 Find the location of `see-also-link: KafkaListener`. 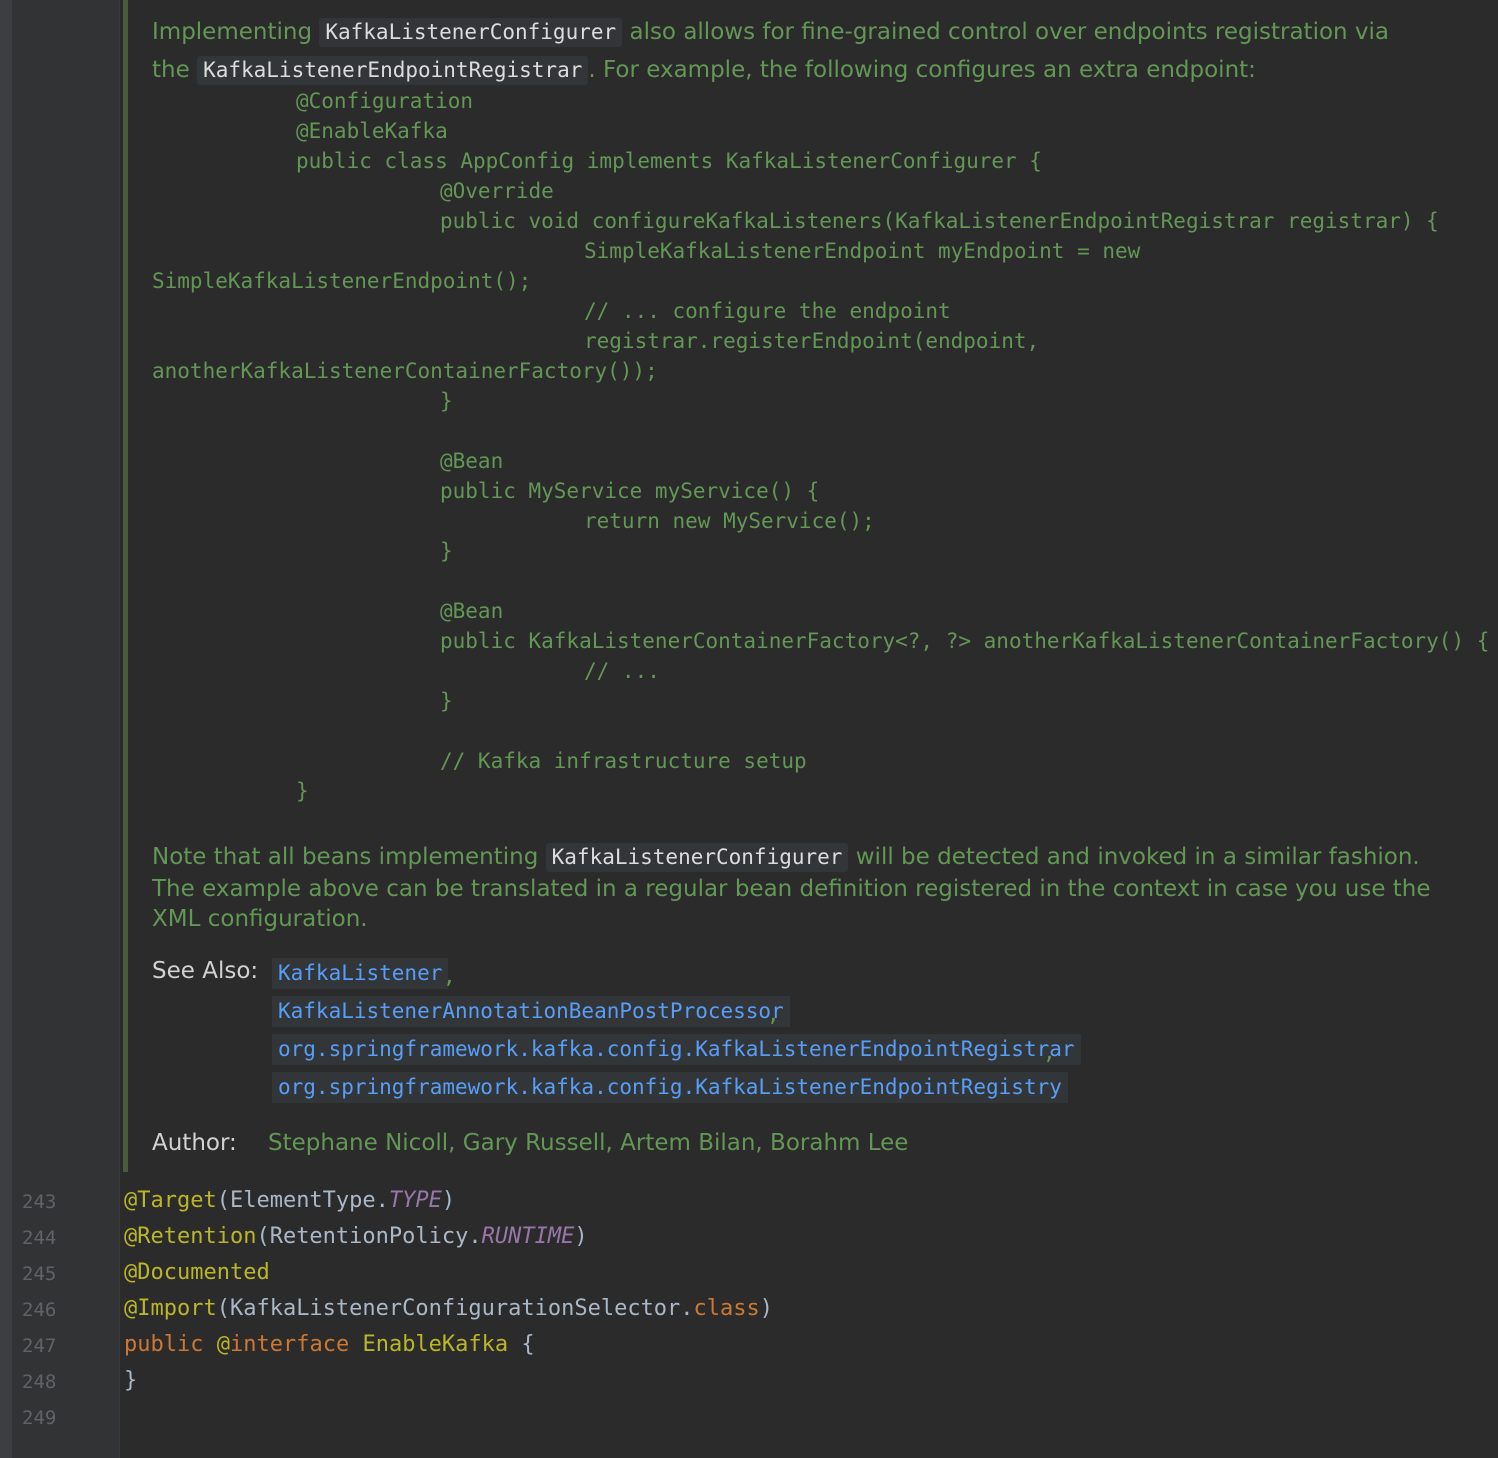

see-also-link: KafkaListener is located at coordinates (360, 974).